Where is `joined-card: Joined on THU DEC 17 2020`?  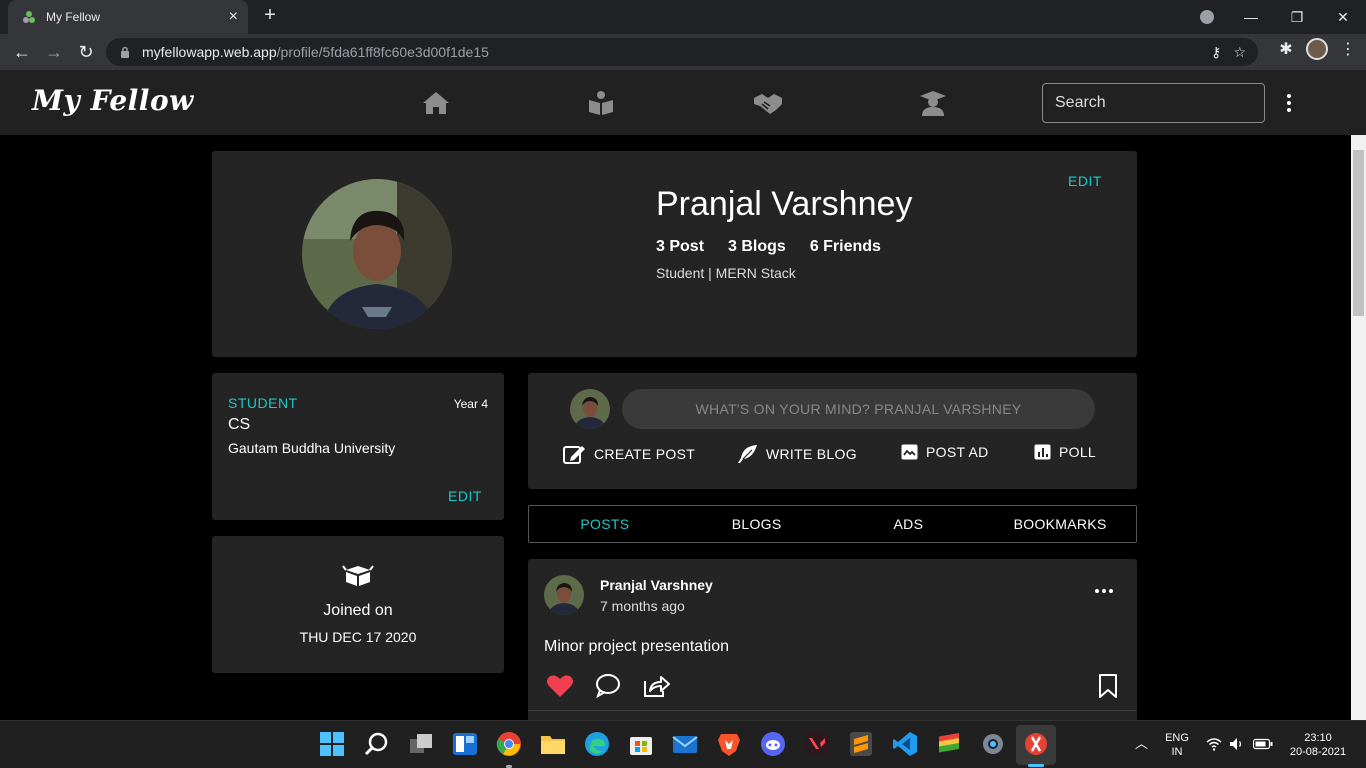 joined-card: Joined on THU DEC 17 2020 is located at coordinates (358, 604).